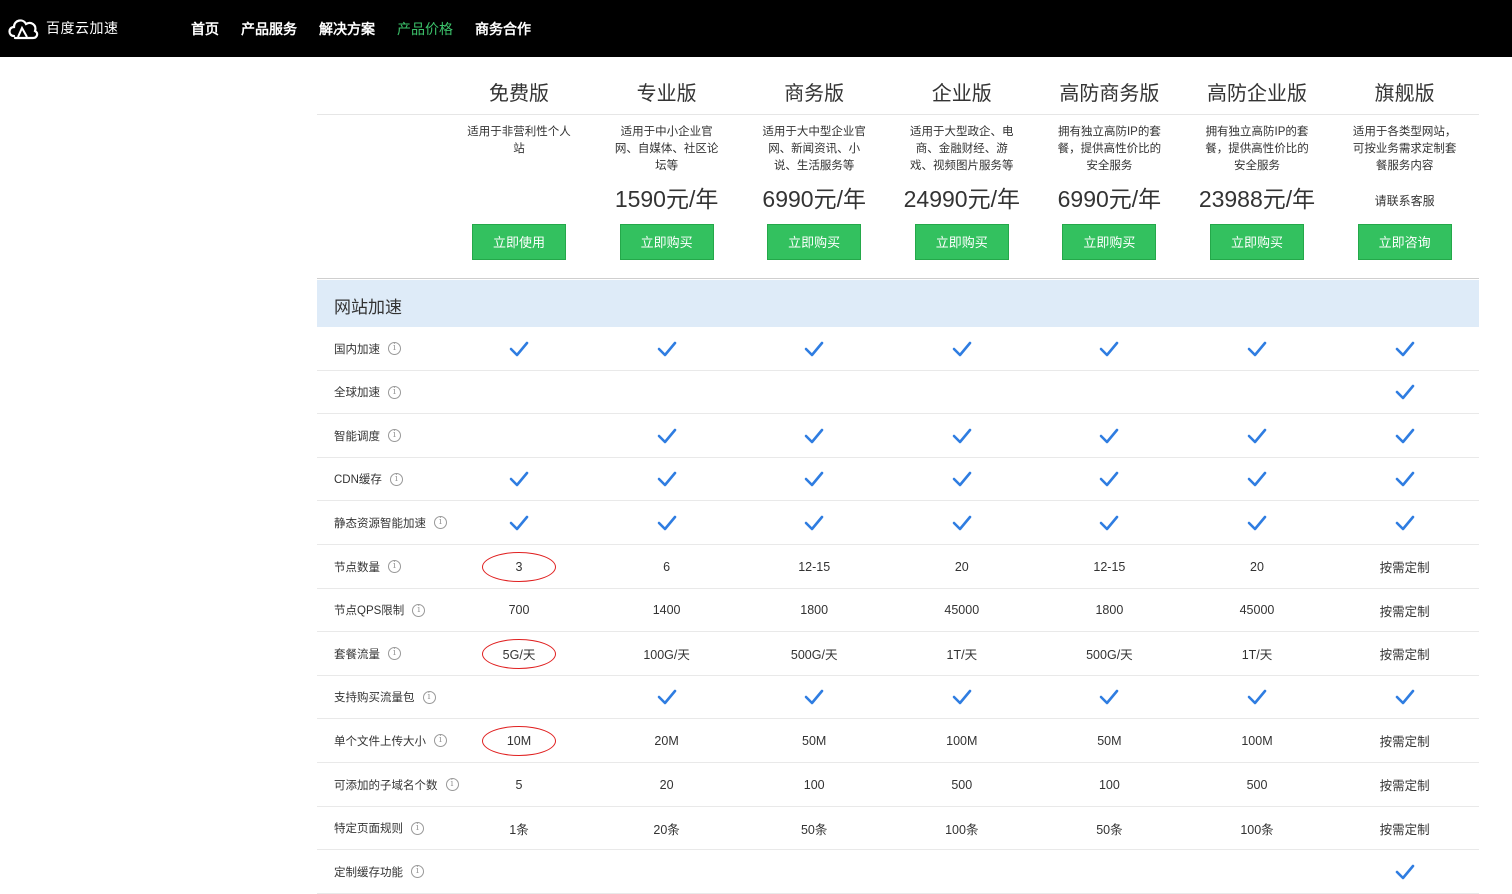 This screenshot has height=894, width=1512. I want to click on nav-item-4: 商务合作, so click(503, 29).